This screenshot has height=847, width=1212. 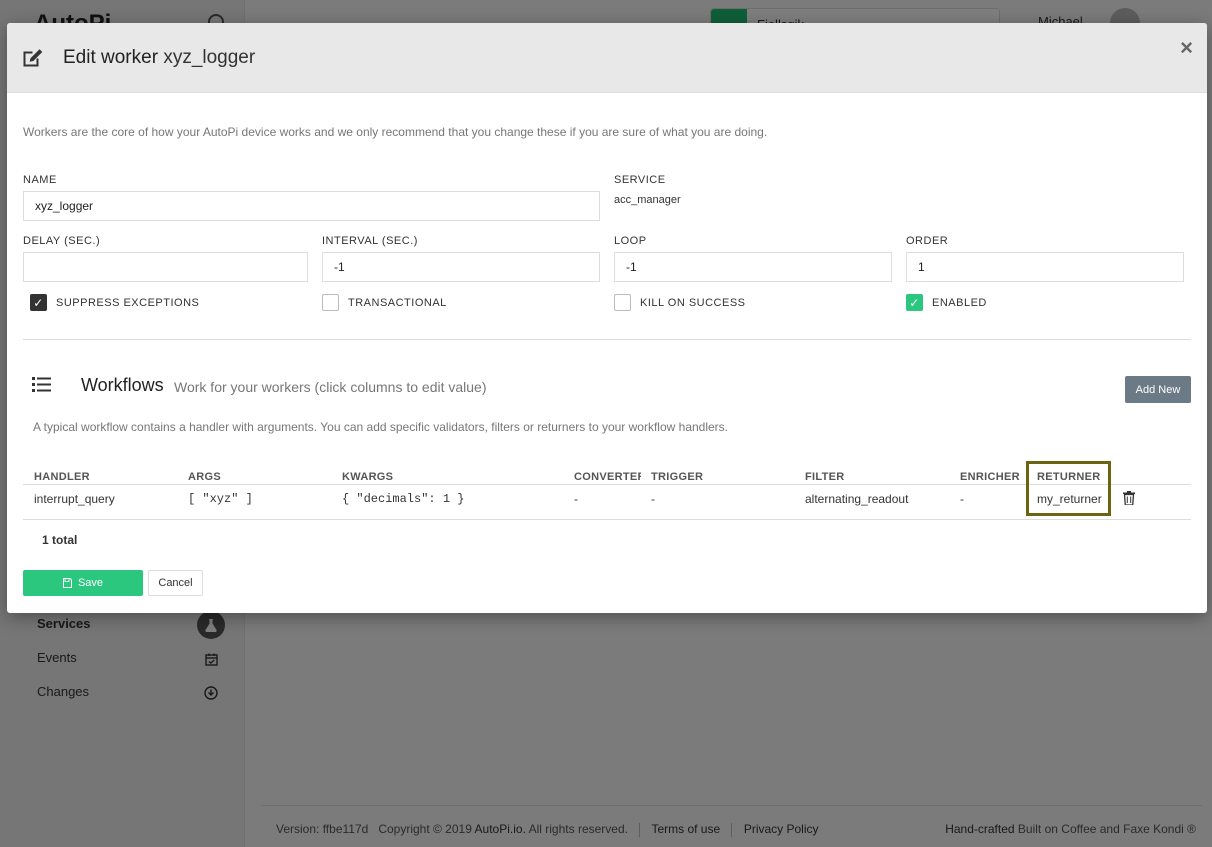 What do you see at coordinates (630, 241) in the screenshot?
I see `loop-label: LOOP` at bounding box center [630, 241].